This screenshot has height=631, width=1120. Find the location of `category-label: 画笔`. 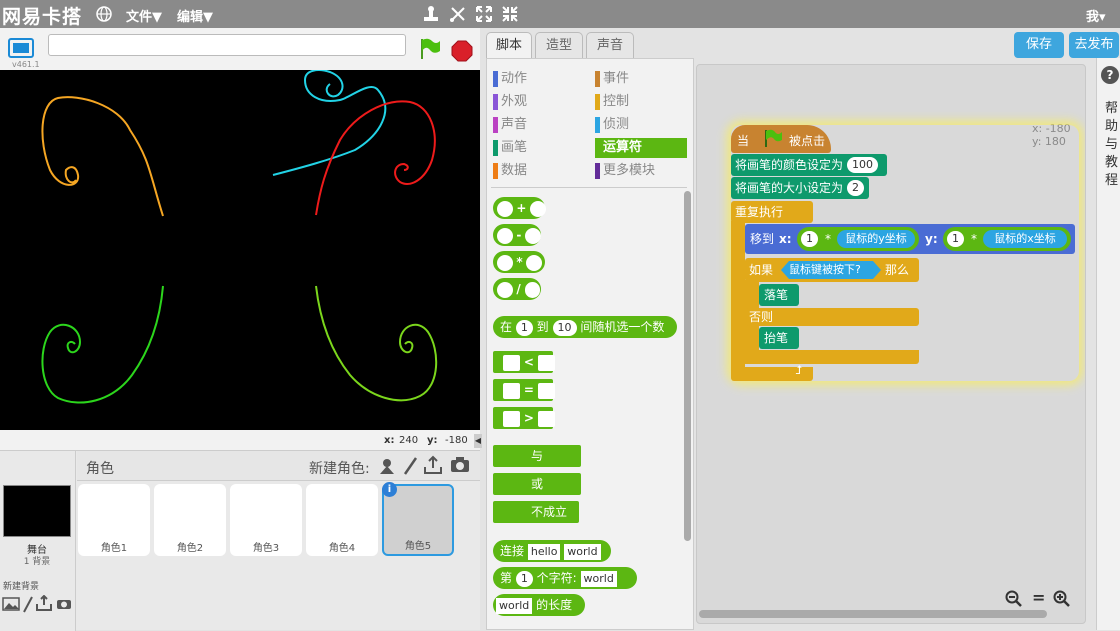

category-label: 画笔 is located at coordinates (514, 147).